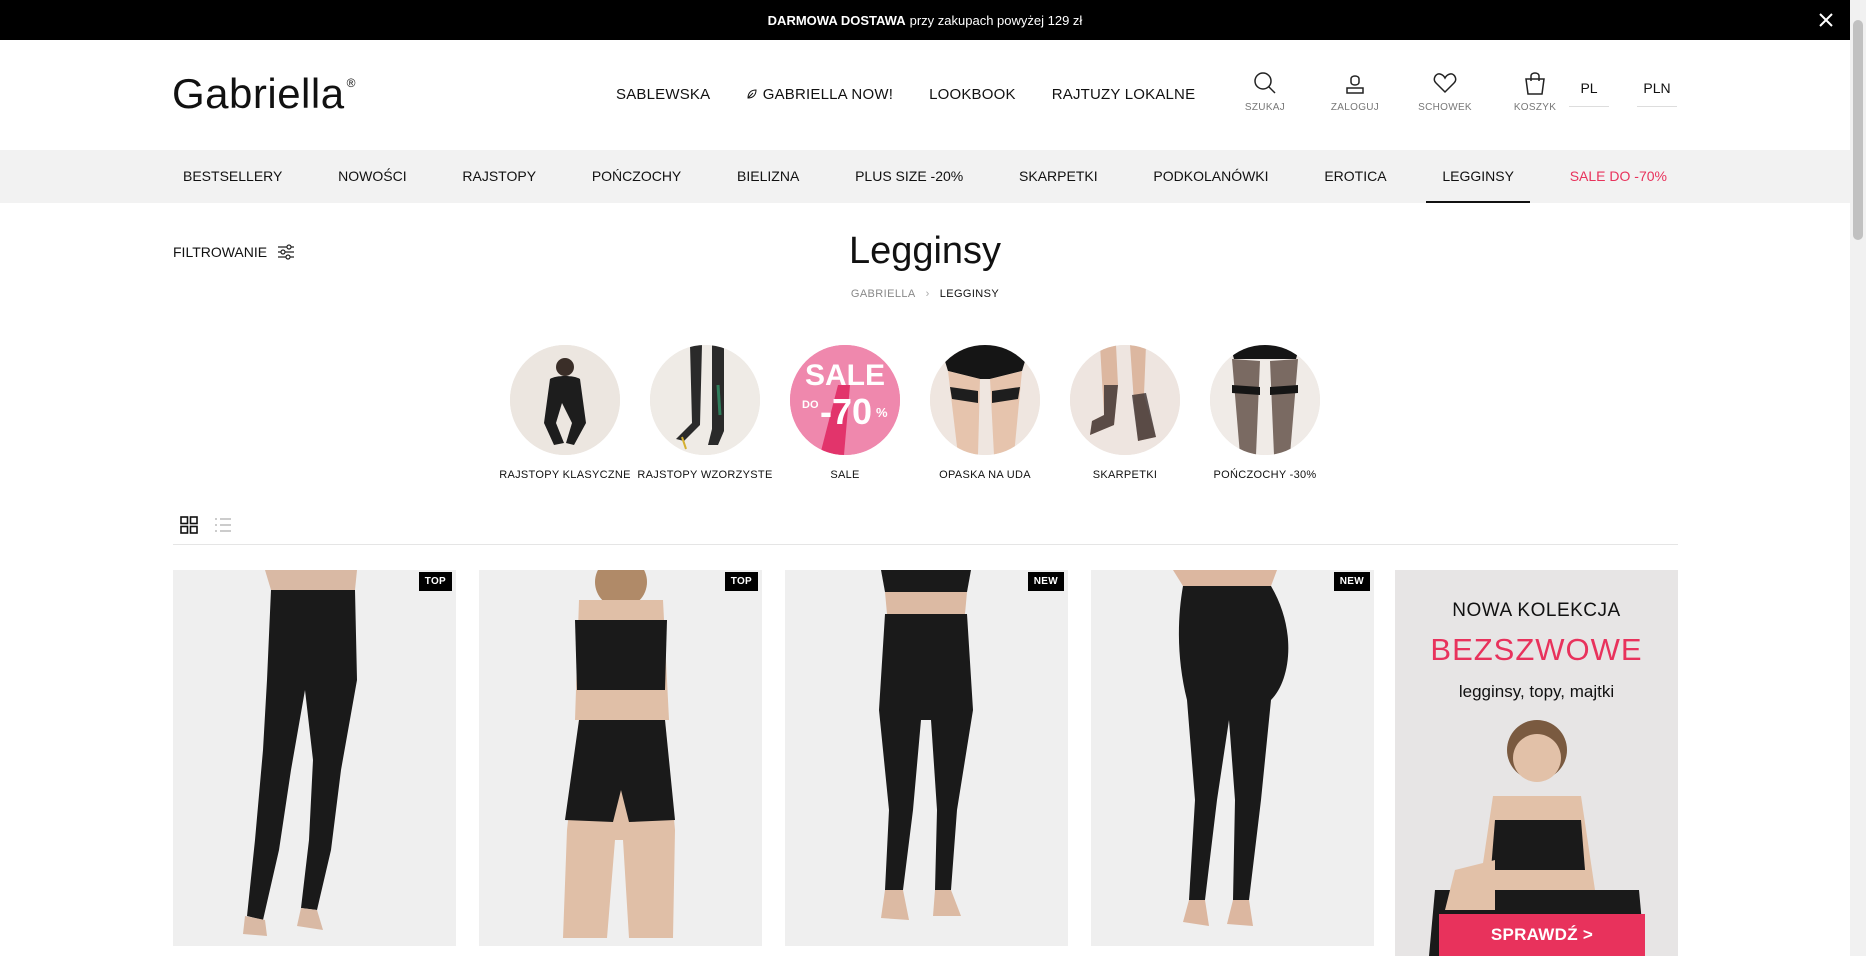 This screenshot has width=1866, height=956. I want to click on logo-mark: ®, so click(351, 83).